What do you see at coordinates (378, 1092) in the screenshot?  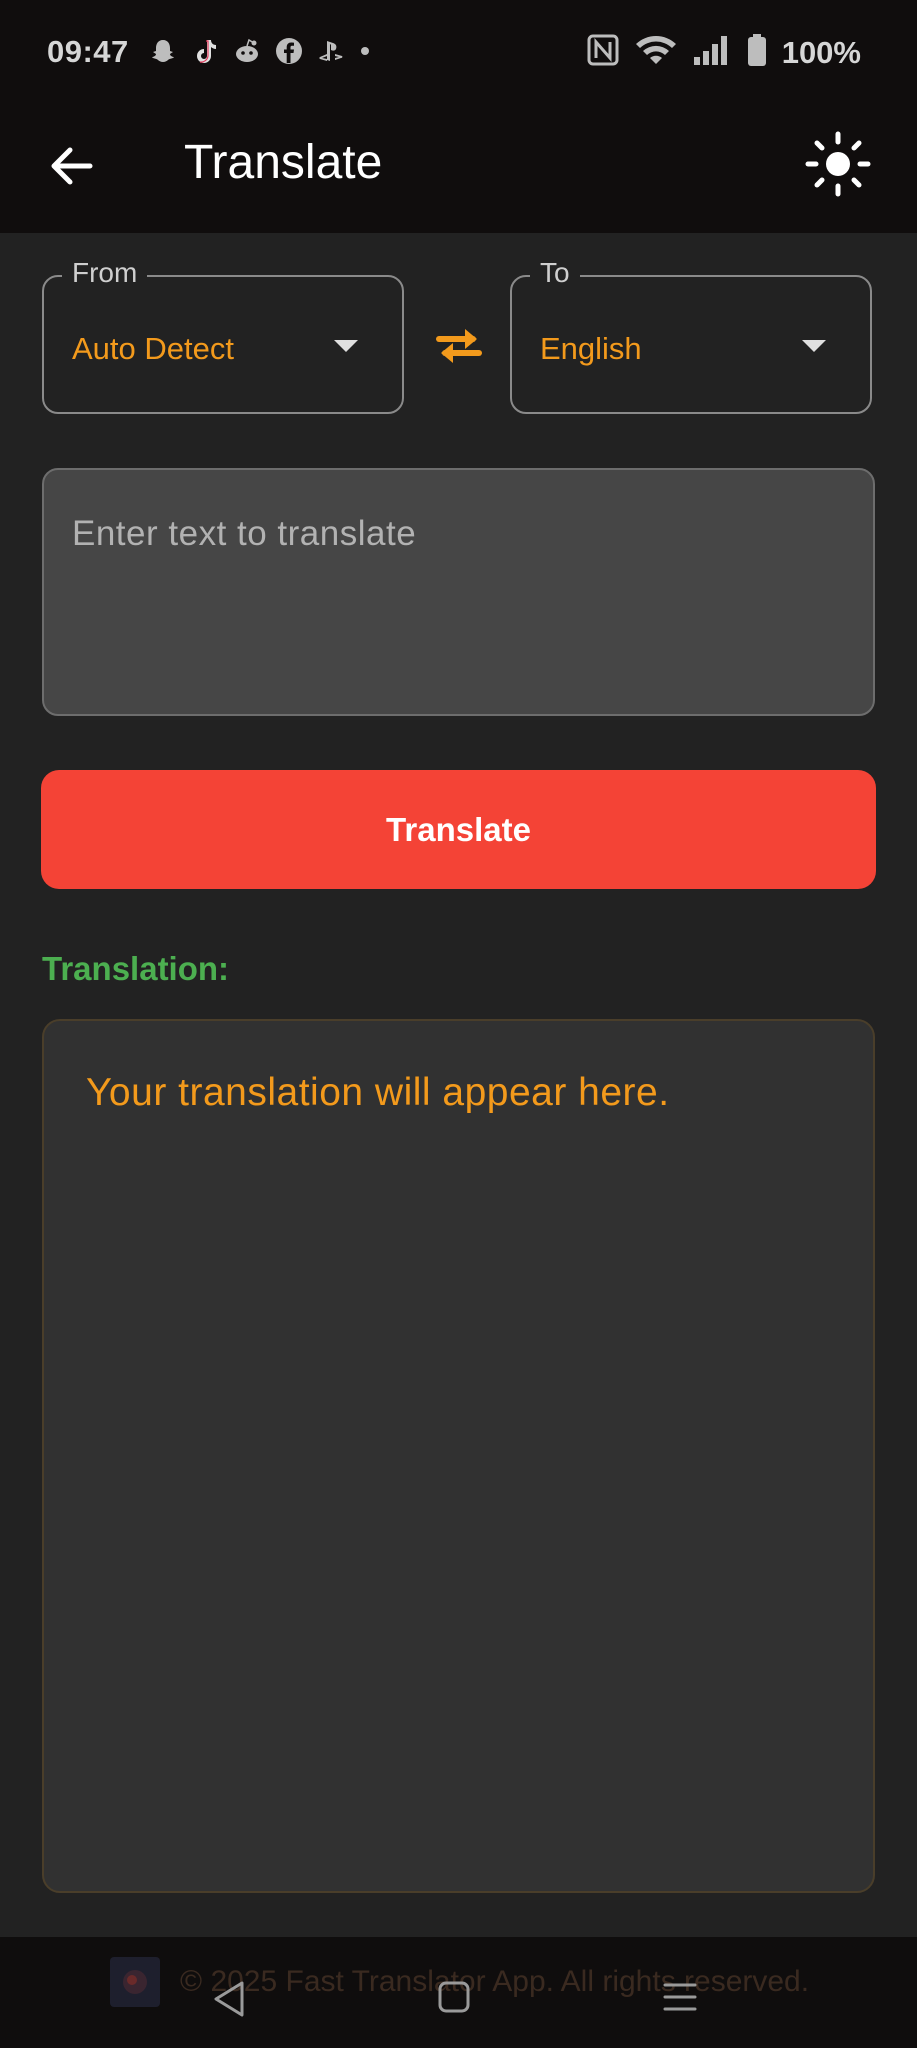 I see `translation-output-text: Your translation will appear here.` at bounding box center [378, 1092].